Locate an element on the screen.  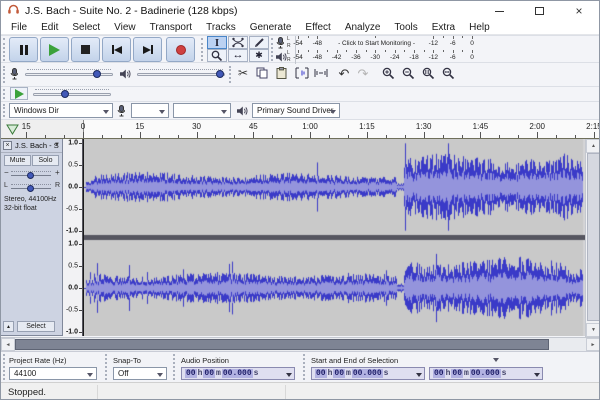
audio-position-field: 00 h 00 m 00.000 s is located at coordinates (238, 373).